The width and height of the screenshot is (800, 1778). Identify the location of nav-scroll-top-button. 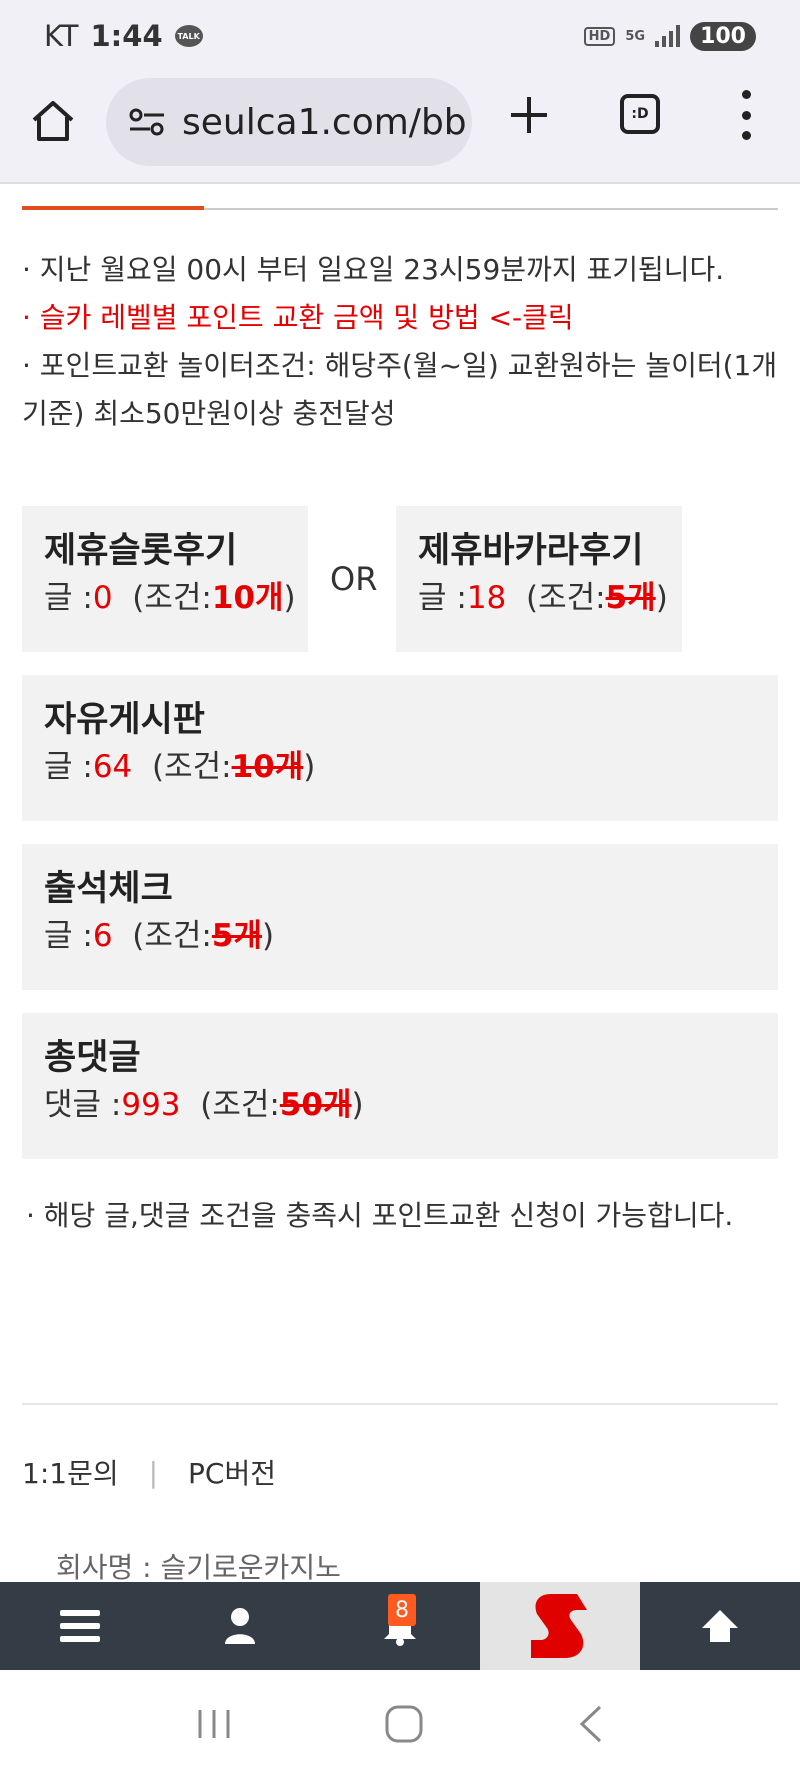
(720, 1626).